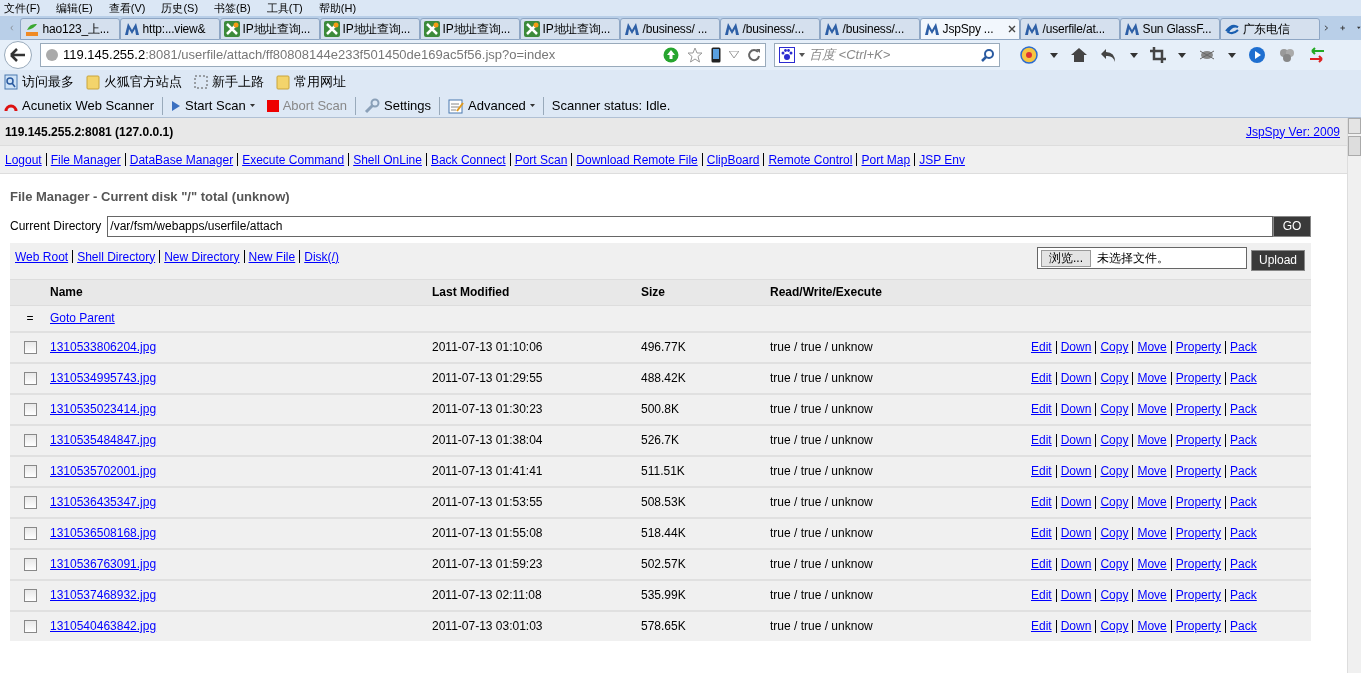 The height and width of the screenshot is (673, 1361). What do you see at coordinates (468, 159) in the screenshot?
I see `nav-link: Back Connect` at bounding box center [468, 159].